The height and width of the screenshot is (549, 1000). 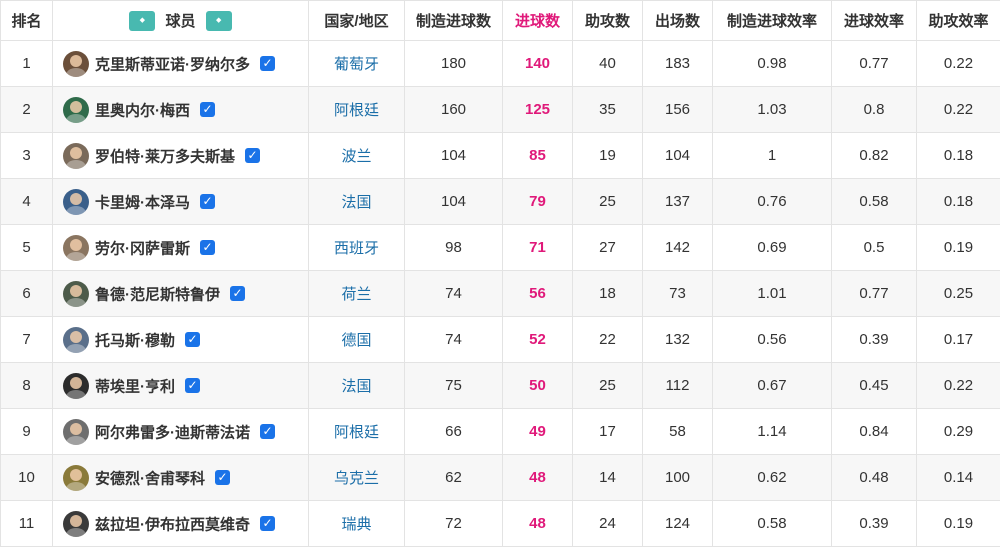 I want to click on assist-rate-cell: 0.29, so click(x=958, y=431).